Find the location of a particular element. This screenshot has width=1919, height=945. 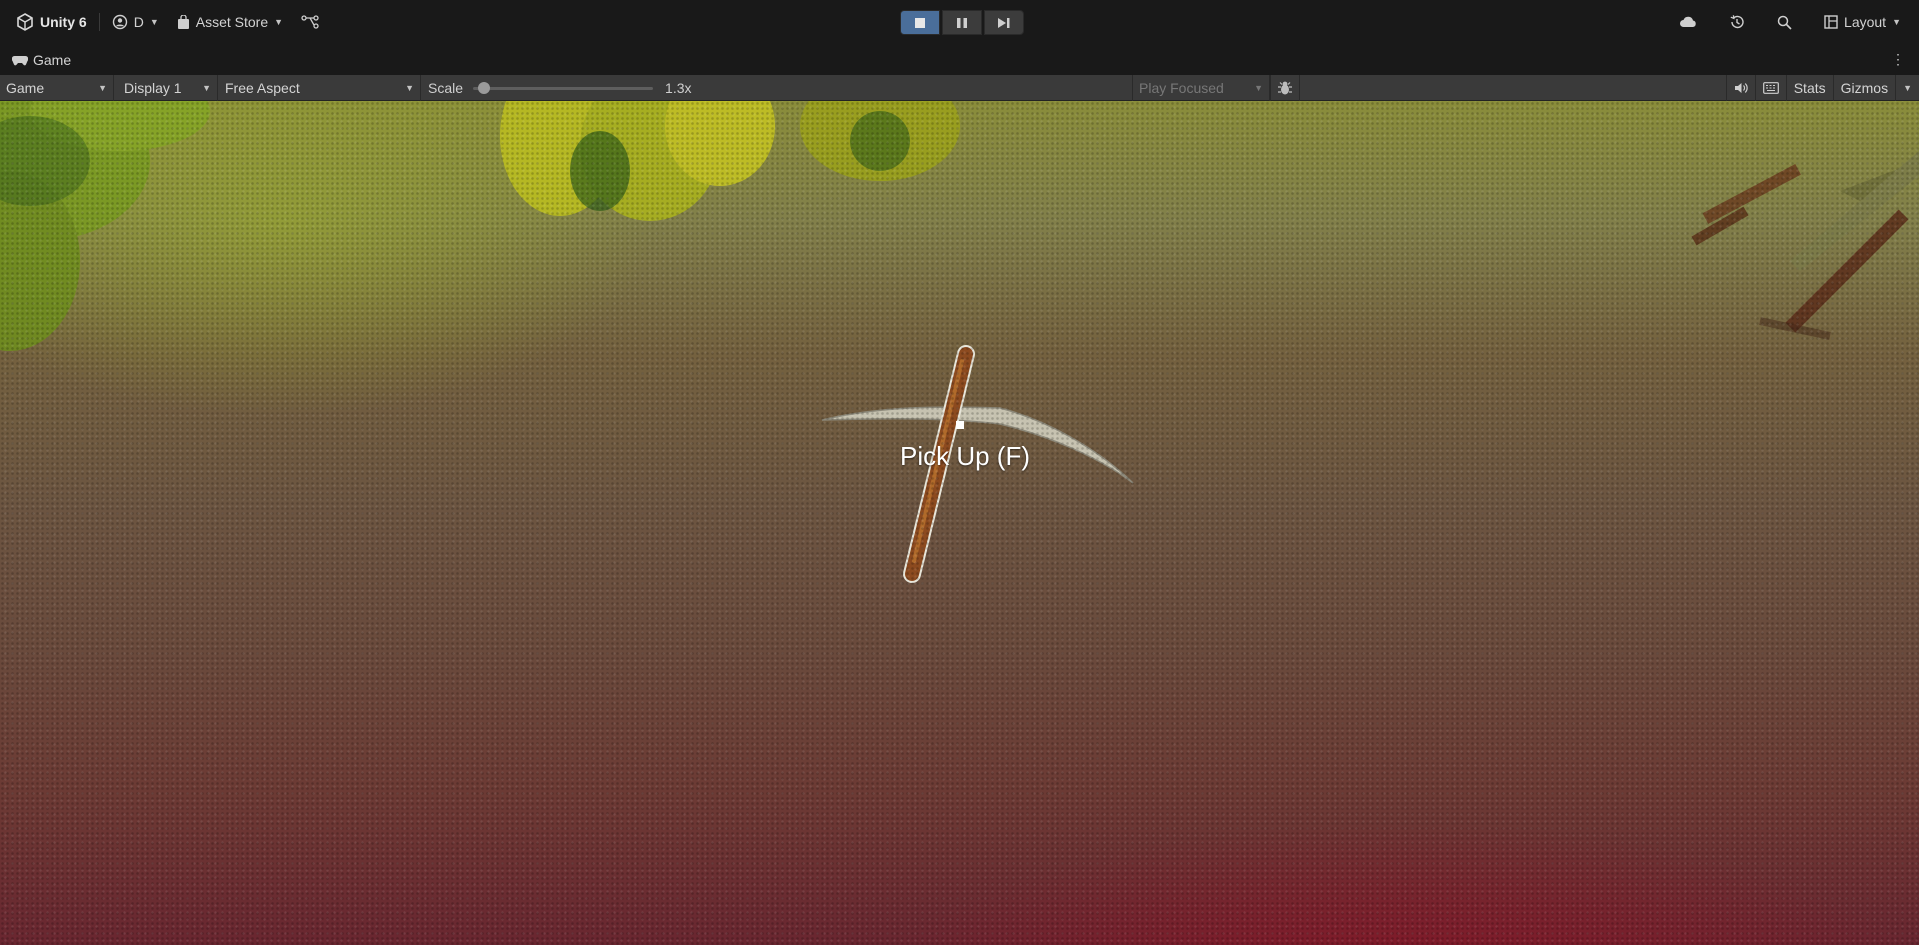

asset-store-dropdown: Asset Store ▼ is located at coordinates (230, 22).